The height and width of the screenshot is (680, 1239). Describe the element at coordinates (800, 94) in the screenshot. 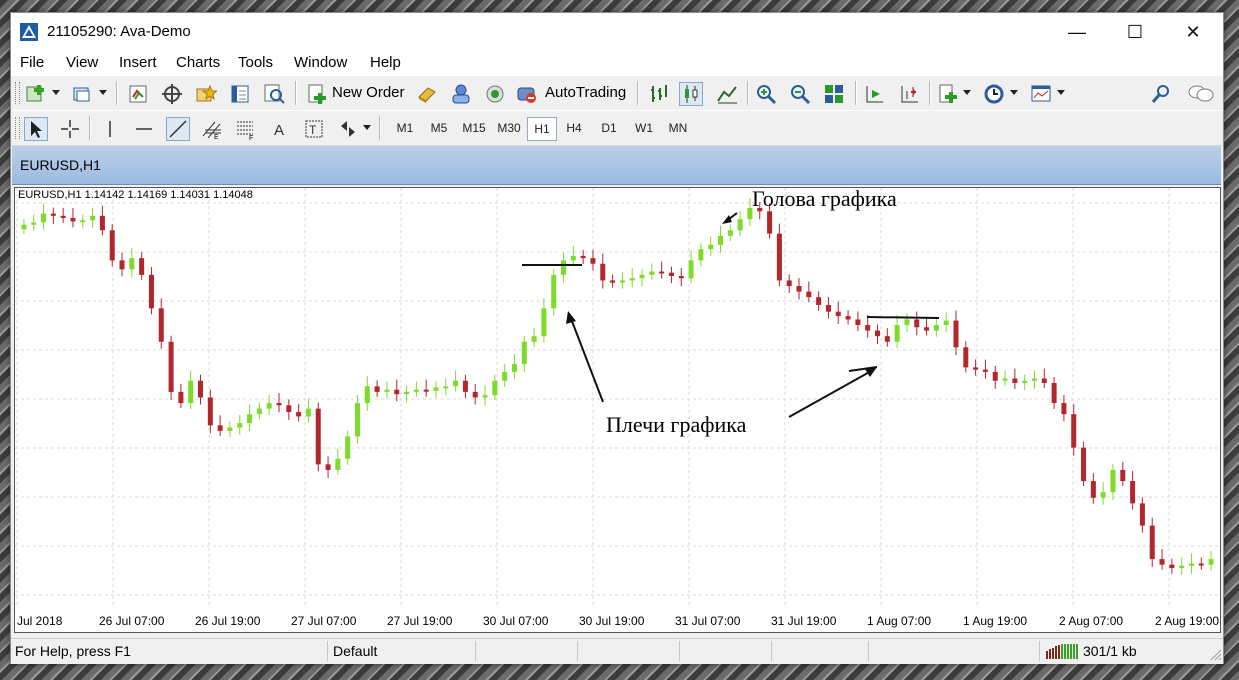

I see `zoom-out-icon` at that location.